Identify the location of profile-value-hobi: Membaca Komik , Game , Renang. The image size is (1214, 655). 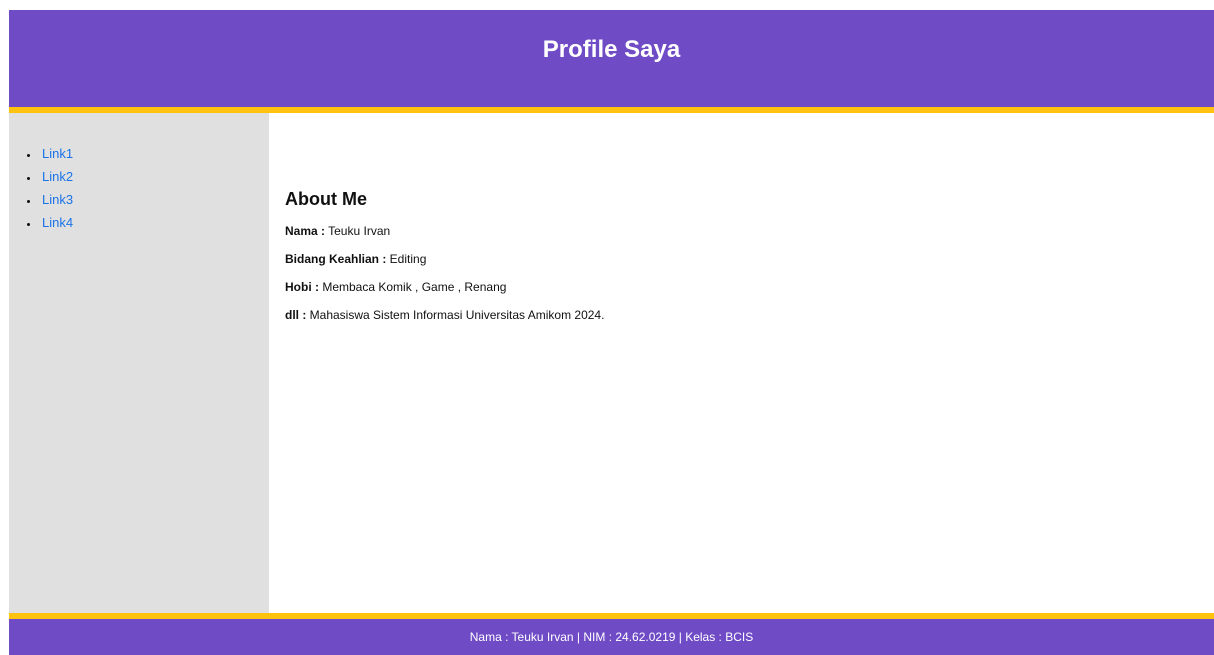
(413, 287).